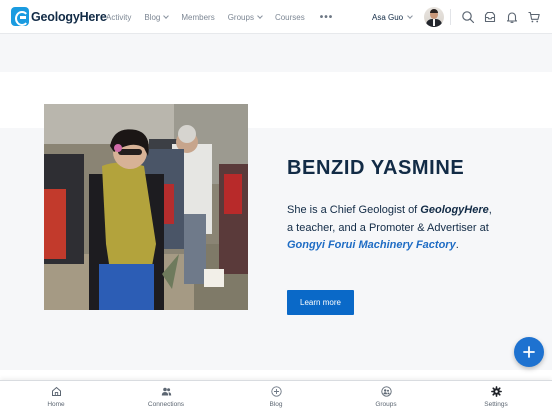 The image size is (552, 414). I want to click on fab-plus-button, so click(529, 352).